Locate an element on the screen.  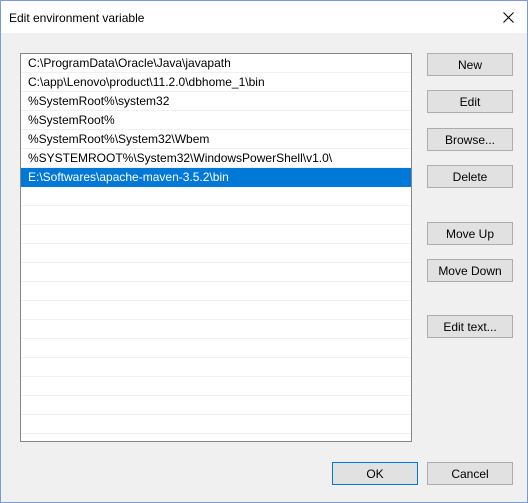
window-title: Edit environment variable is located at coordinates (77, 18).